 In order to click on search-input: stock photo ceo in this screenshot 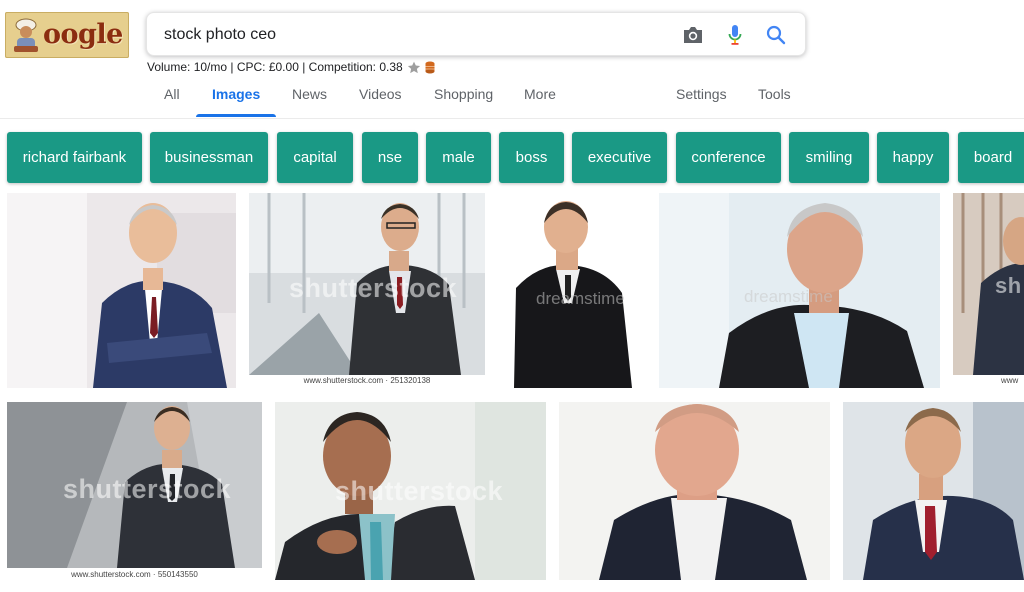, I will do `click(220, 35)`.